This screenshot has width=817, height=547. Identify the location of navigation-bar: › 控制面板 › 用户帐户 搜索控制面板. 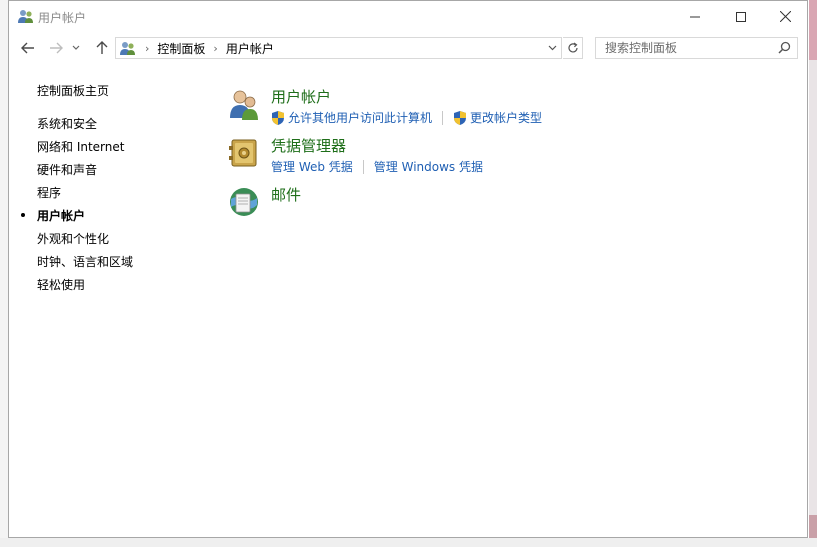
(408, 48).